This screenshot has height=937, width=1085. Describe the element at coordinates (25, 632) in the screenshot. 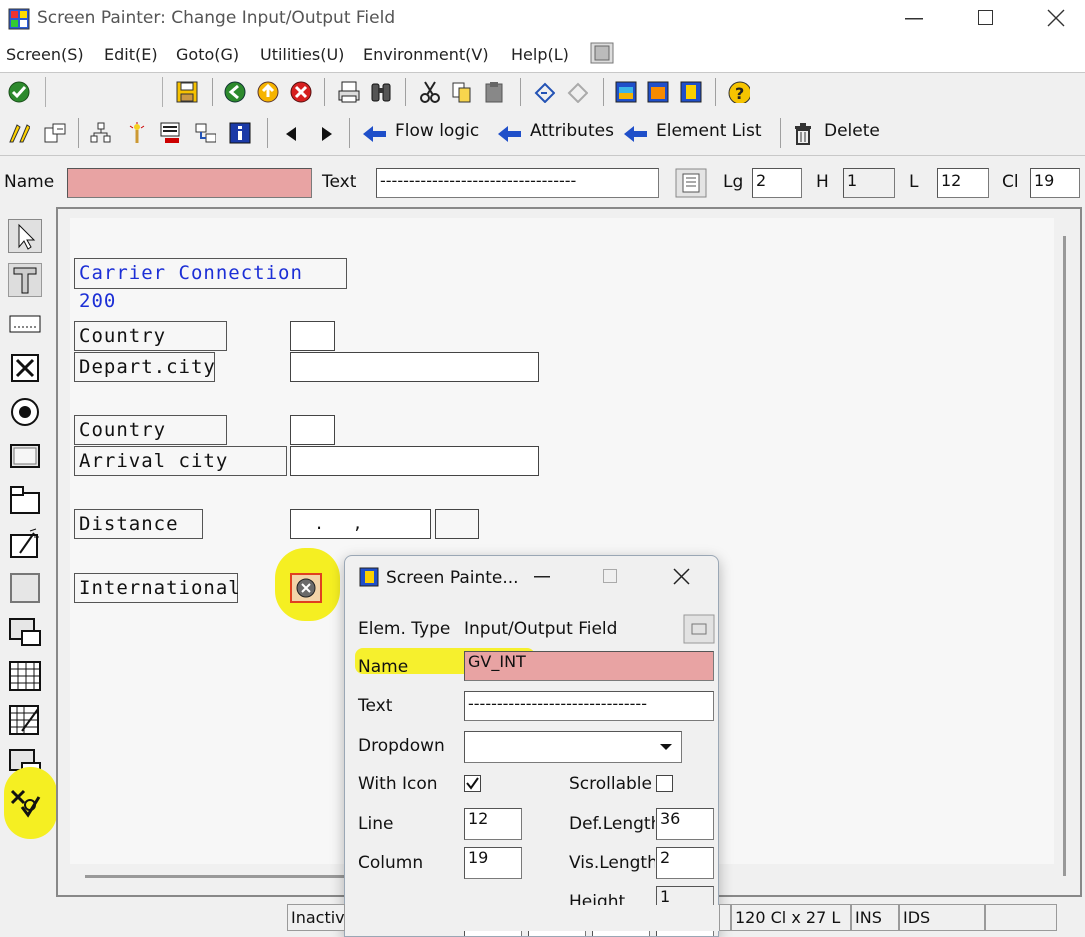

I see `subscreen-tool-icon` at that location.